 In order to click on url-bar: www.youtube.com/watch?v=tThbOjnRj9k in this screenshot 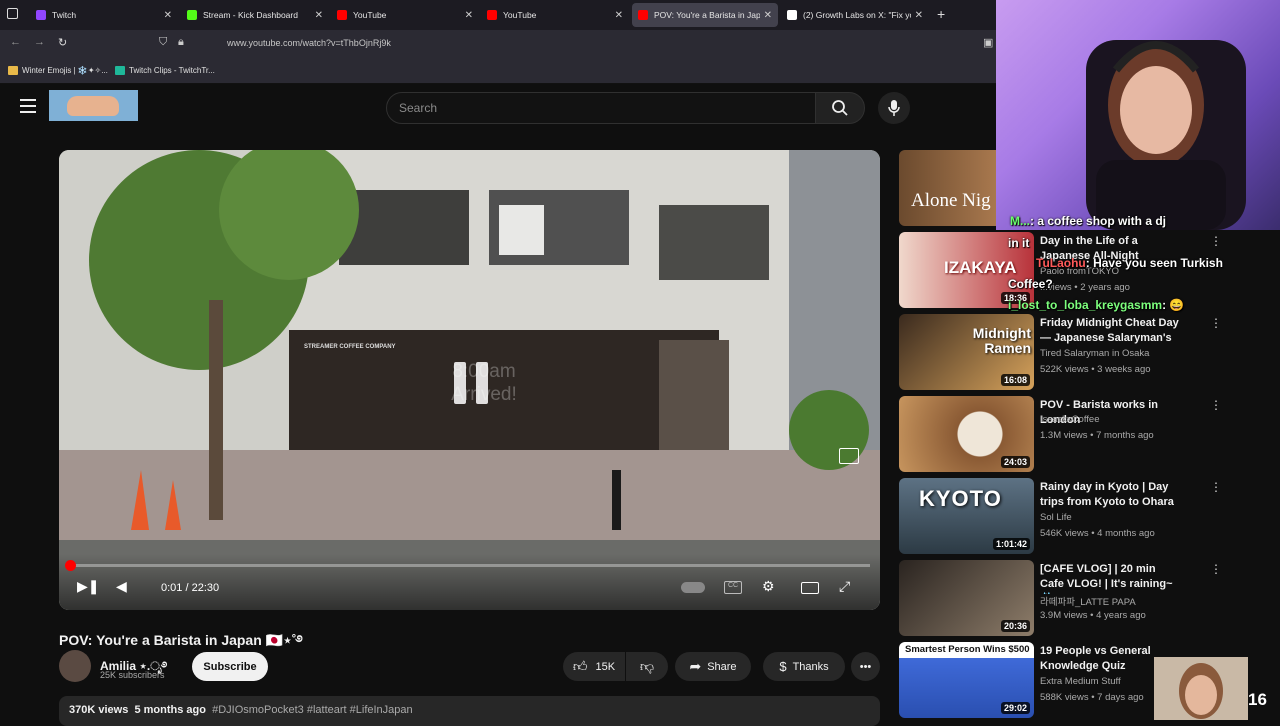, I will do `click(309, 43)`.